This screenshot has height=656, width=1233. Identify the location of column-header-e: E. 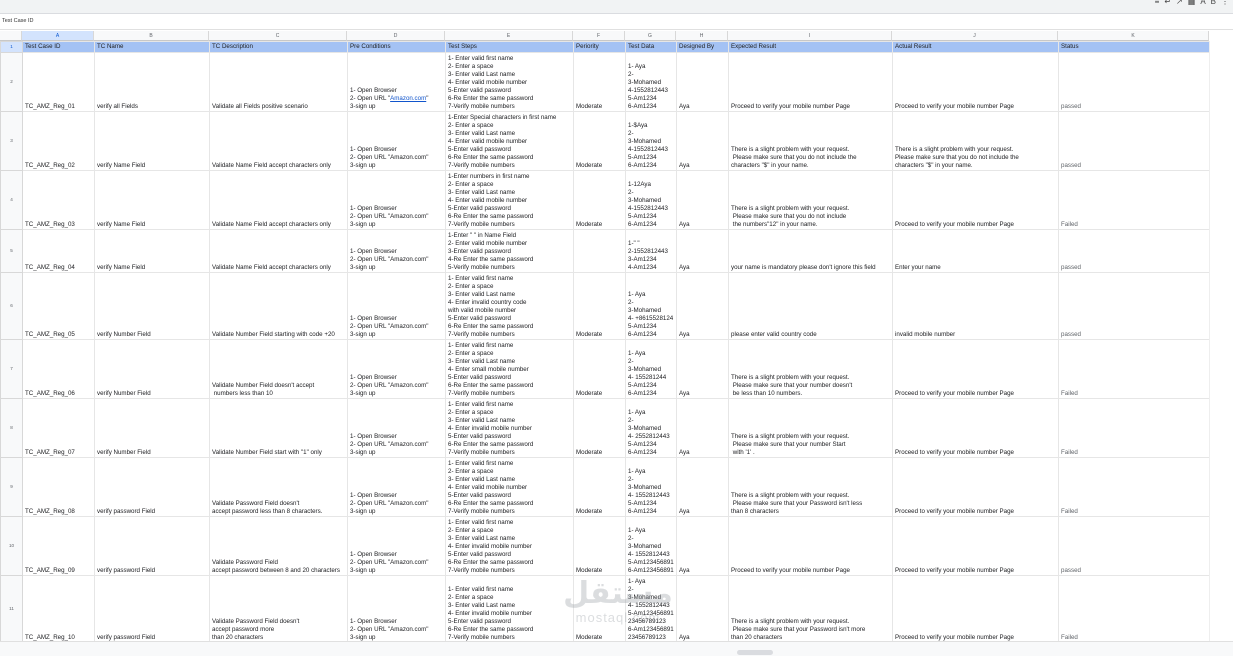
(509, 36).